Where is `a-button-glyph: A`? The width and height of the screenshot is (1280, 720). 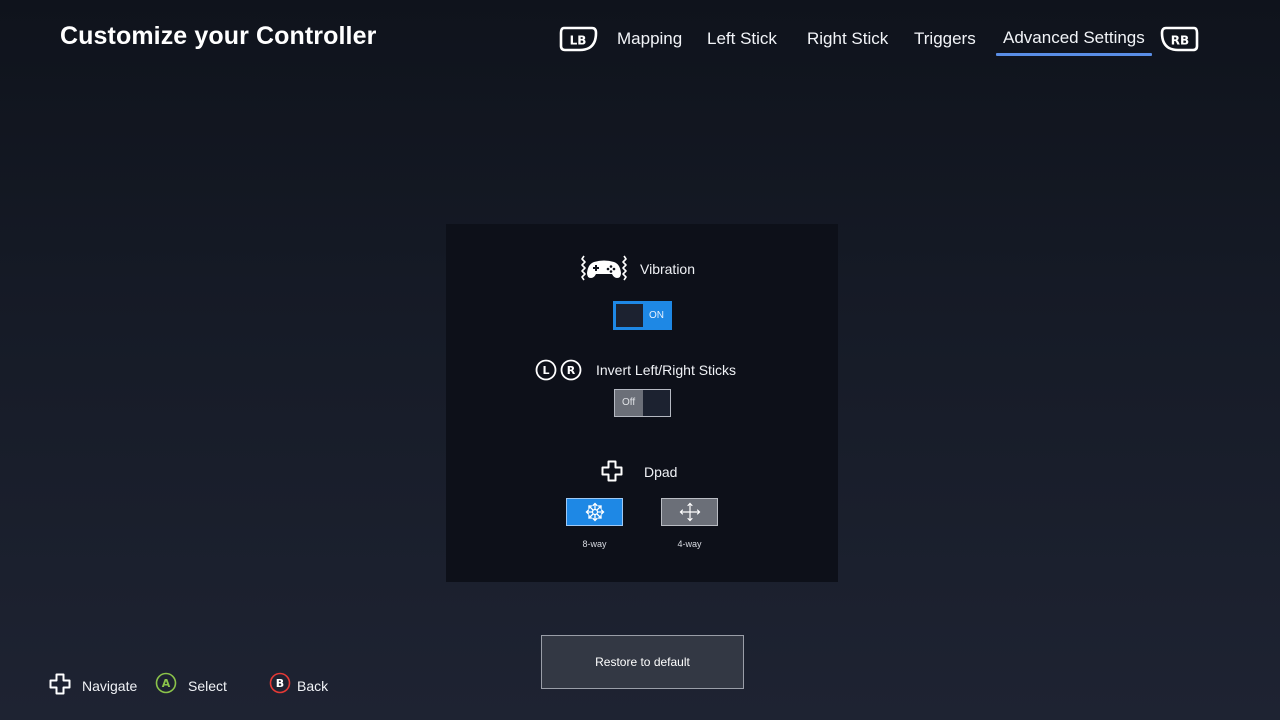 a-button-glyph: A is located at coordinates (166, 683).